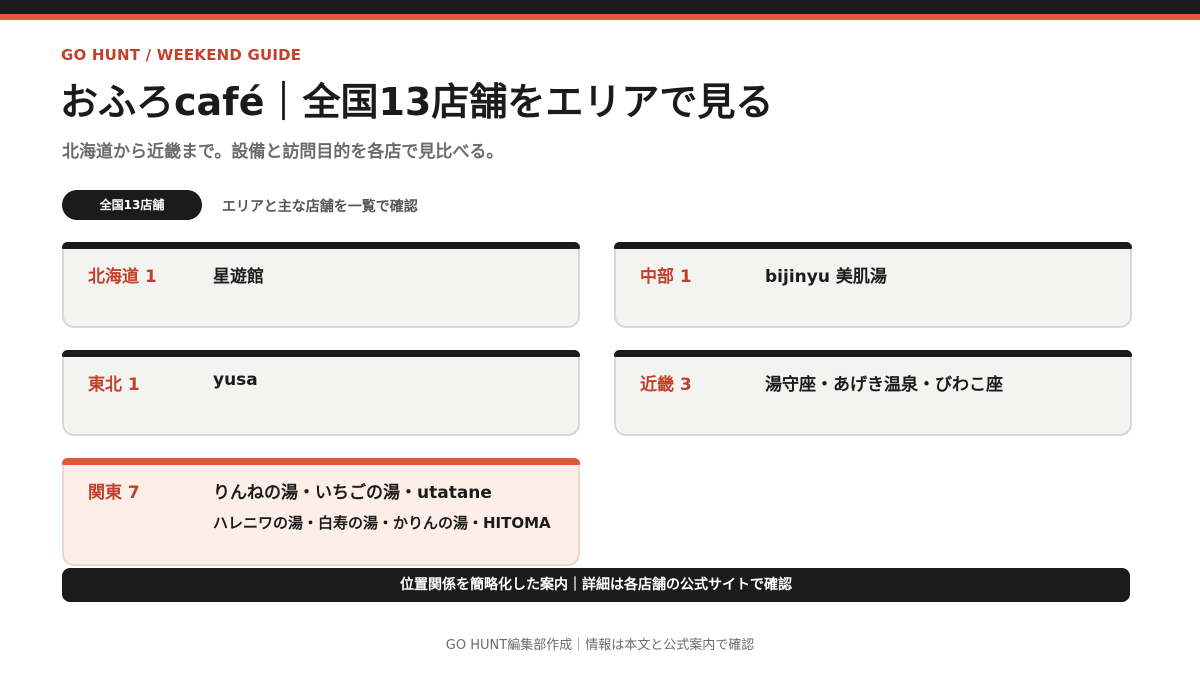 The image size is (1200, 675). What do you see at coordinates (320, 207) in the screenshot?
I see `summary-note: エリアと主な店舗を一覧で確認` at bounding box center [320, 207].